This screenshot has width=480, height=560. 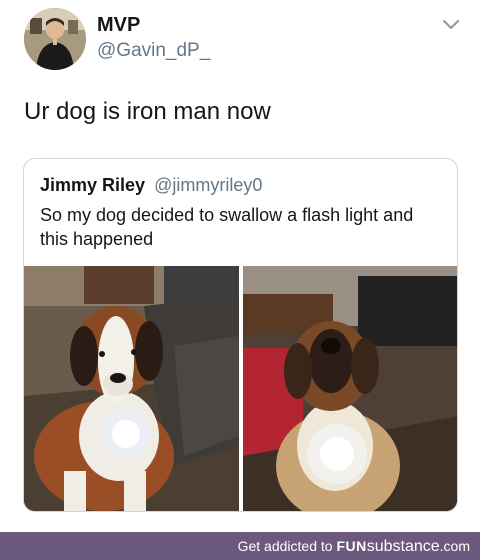 I want to click on brand-fun: FUN, so click(x=351, y=546).